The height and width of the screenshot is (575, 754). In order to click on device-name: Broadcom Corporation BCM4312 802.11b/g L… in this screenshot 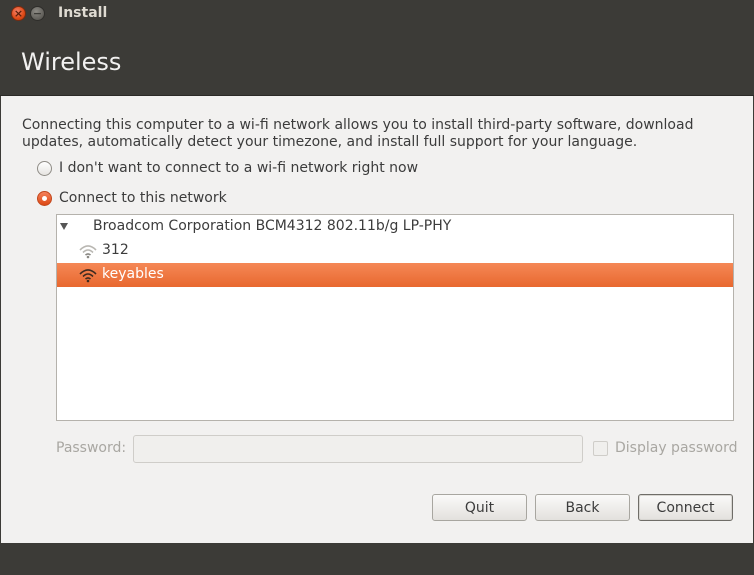, I will do `click(272, 226)`.